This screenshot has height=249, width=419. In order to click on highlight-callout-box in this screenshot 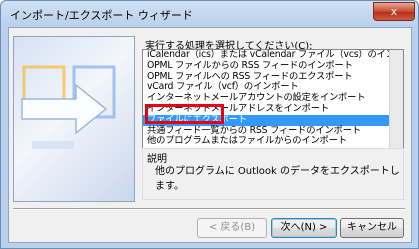, I will do `click(184, 114)`.